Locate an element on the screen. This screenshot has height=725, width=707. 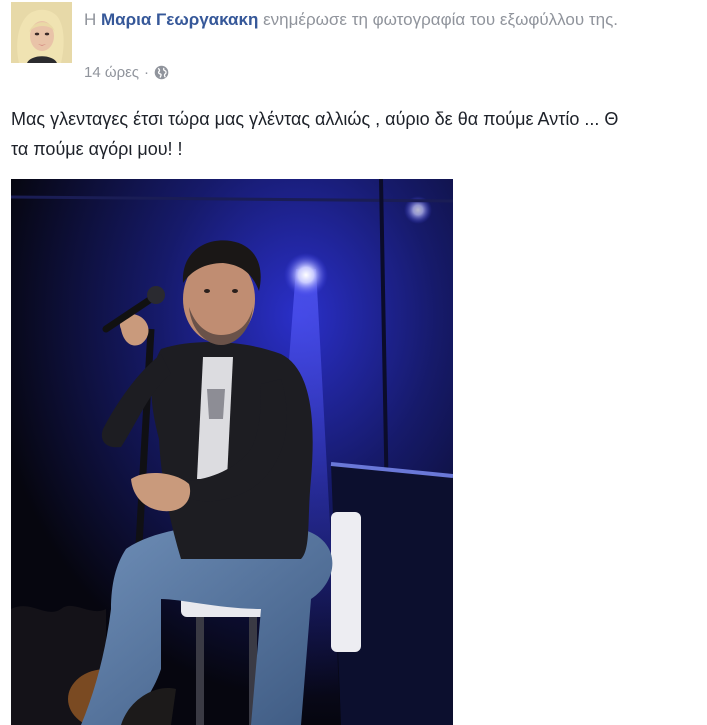
author-avatar is located at coordinates (41, 32).